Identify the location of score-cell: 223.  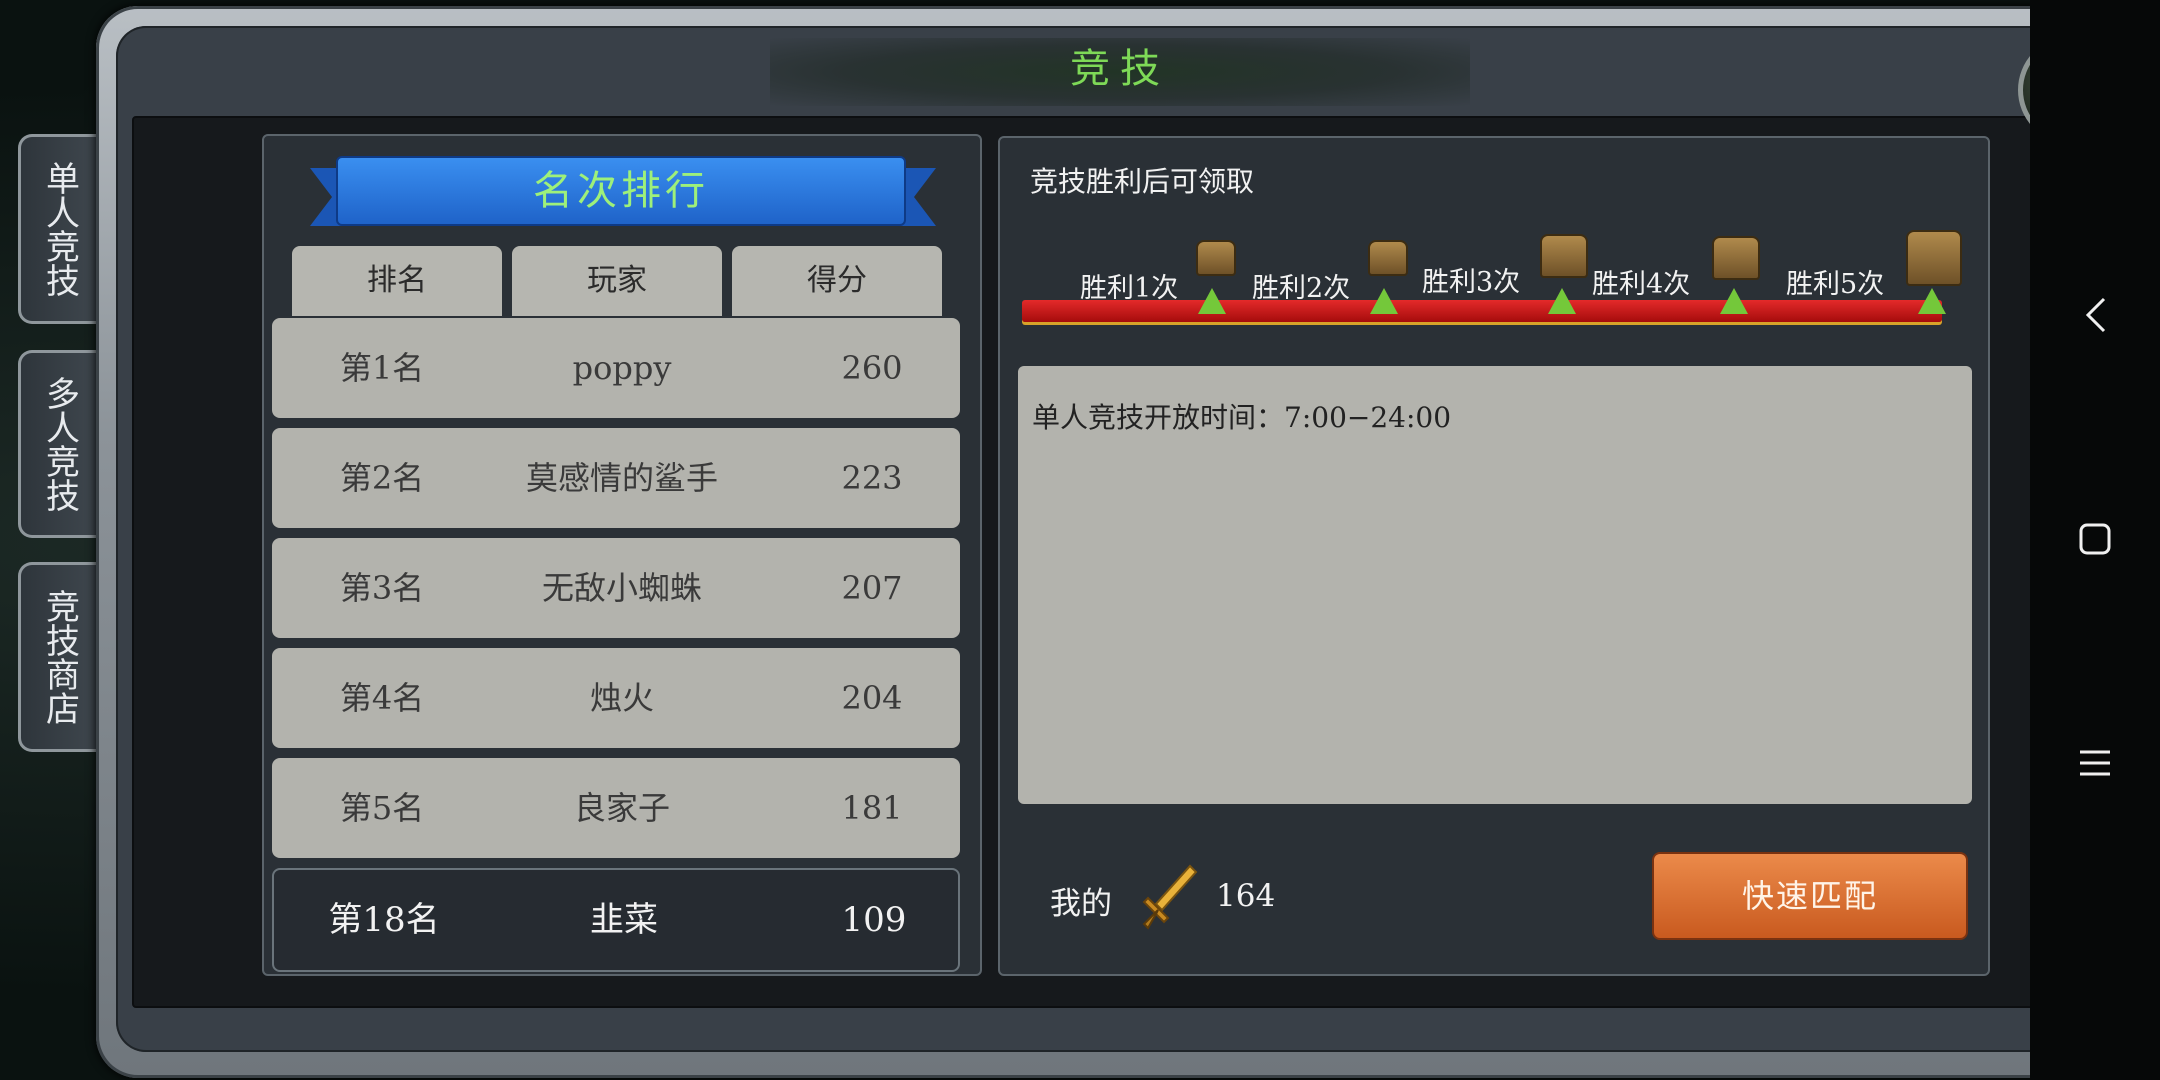
(872, 478).